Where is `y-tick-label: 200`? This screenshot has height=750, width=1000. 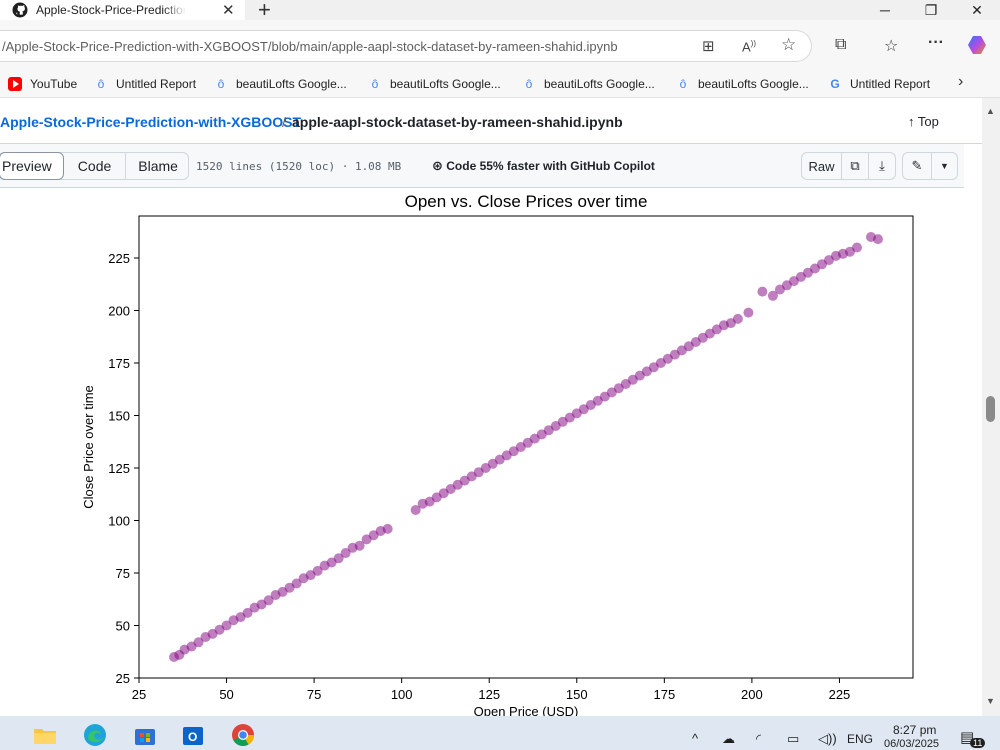
y-tick-label: 200 is located at coordinates (119, 311).